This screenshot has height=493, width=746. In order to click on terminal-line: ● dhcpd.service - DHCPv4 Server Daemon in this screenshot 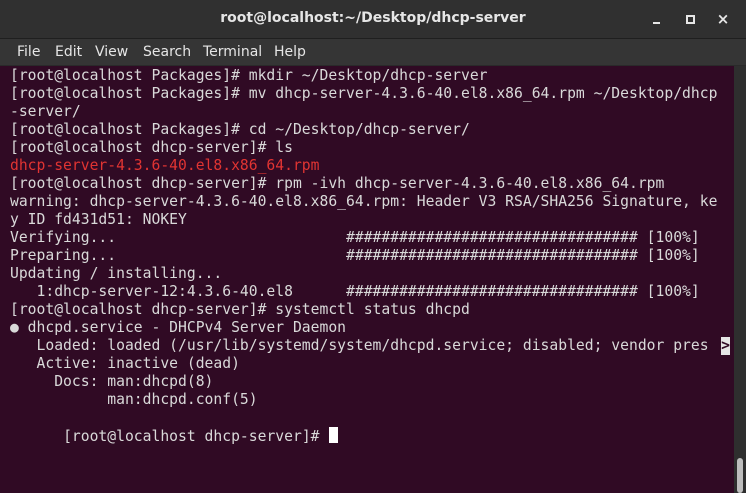, I will do `click(178, 327)`.